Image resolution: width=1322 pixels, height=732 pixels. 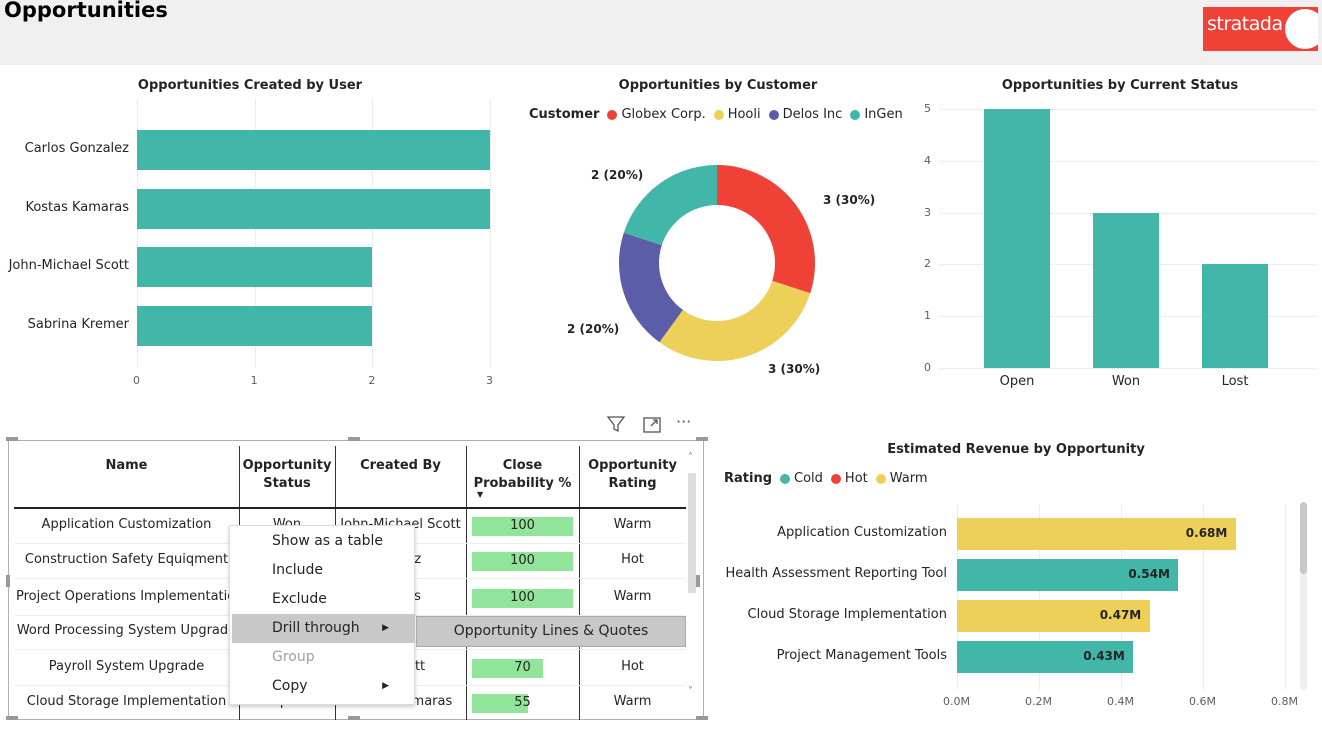 What do you see at coordinates (826, 478) in the screenshot?
I see `rating-legend: Rating Cold Hot Warm` at bounding box center [826, 478].